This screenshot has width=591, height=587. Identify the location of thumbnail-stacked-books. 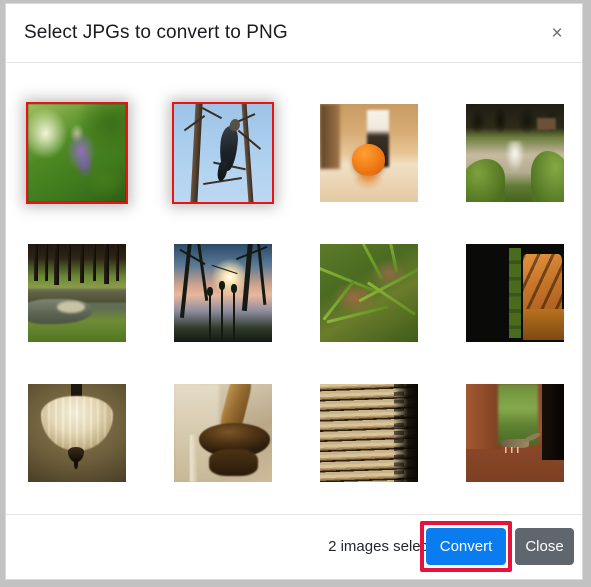
(369, 433).